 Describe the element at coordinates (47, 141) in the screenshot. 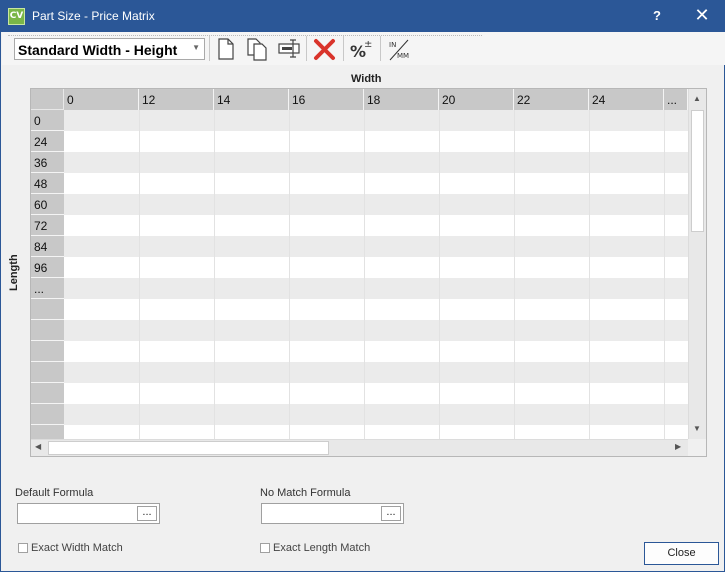

I see `row-header: 24` at that location.